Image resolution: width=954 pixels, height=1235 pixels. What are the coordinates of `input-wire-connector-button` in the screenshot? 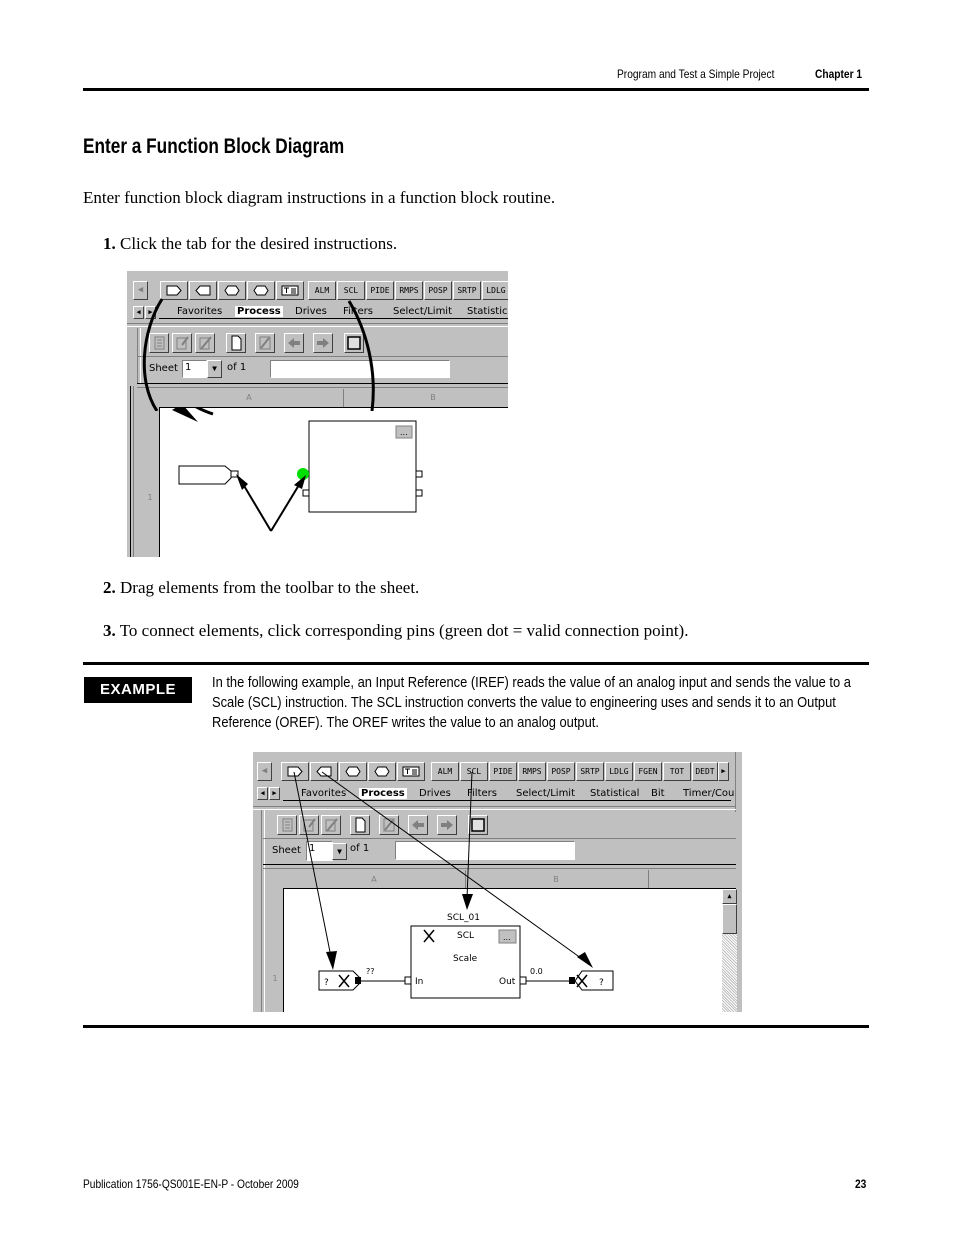 It's located at (232, 290).